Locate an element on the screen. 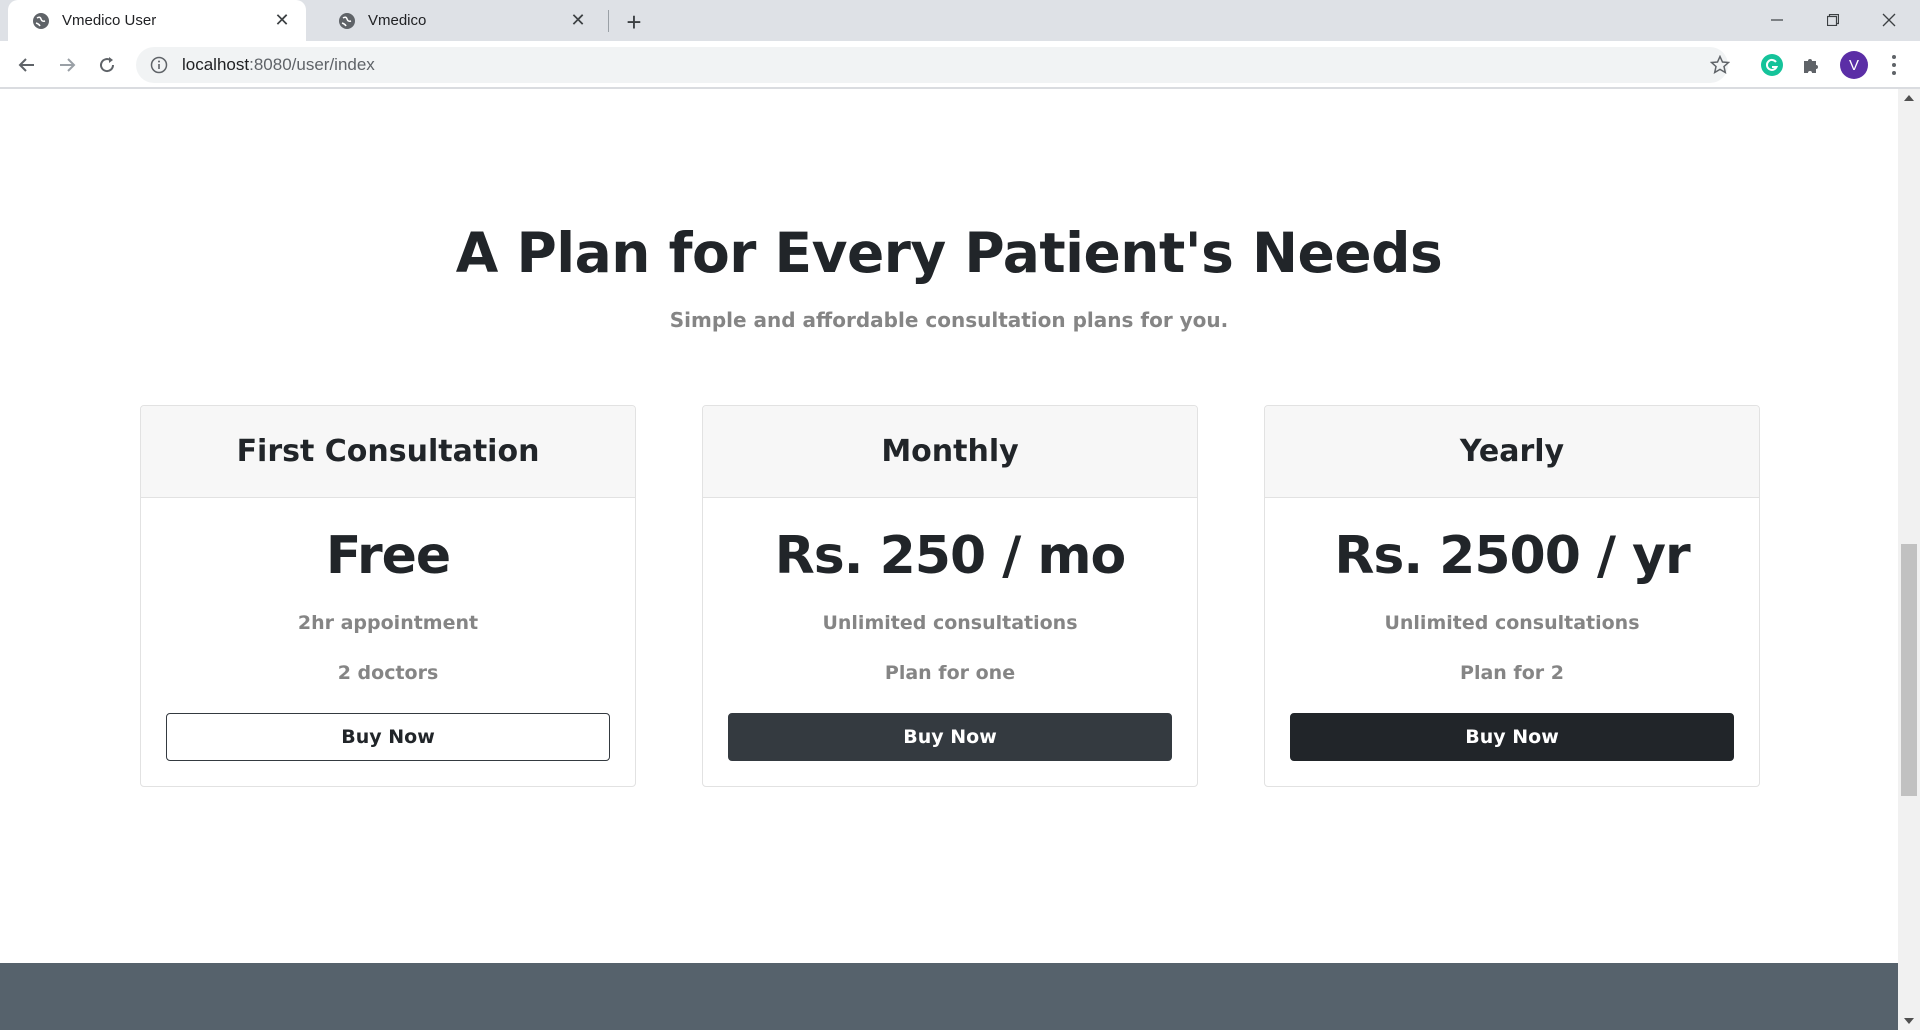 This screenshot has width=1920, height=1030. page-title: A Plan for Every Patient's Needs is located at coordinates (949, 253).